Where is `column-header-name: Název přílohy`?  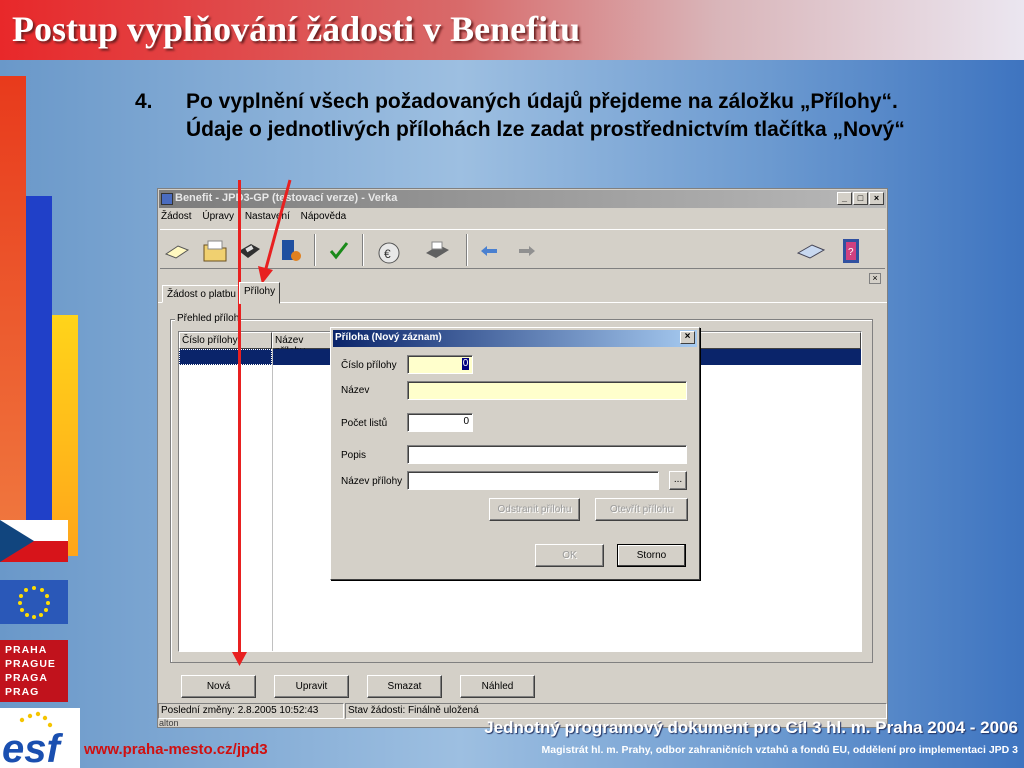
column-header-name: Název přílohy is located at coordinates (302, 344).